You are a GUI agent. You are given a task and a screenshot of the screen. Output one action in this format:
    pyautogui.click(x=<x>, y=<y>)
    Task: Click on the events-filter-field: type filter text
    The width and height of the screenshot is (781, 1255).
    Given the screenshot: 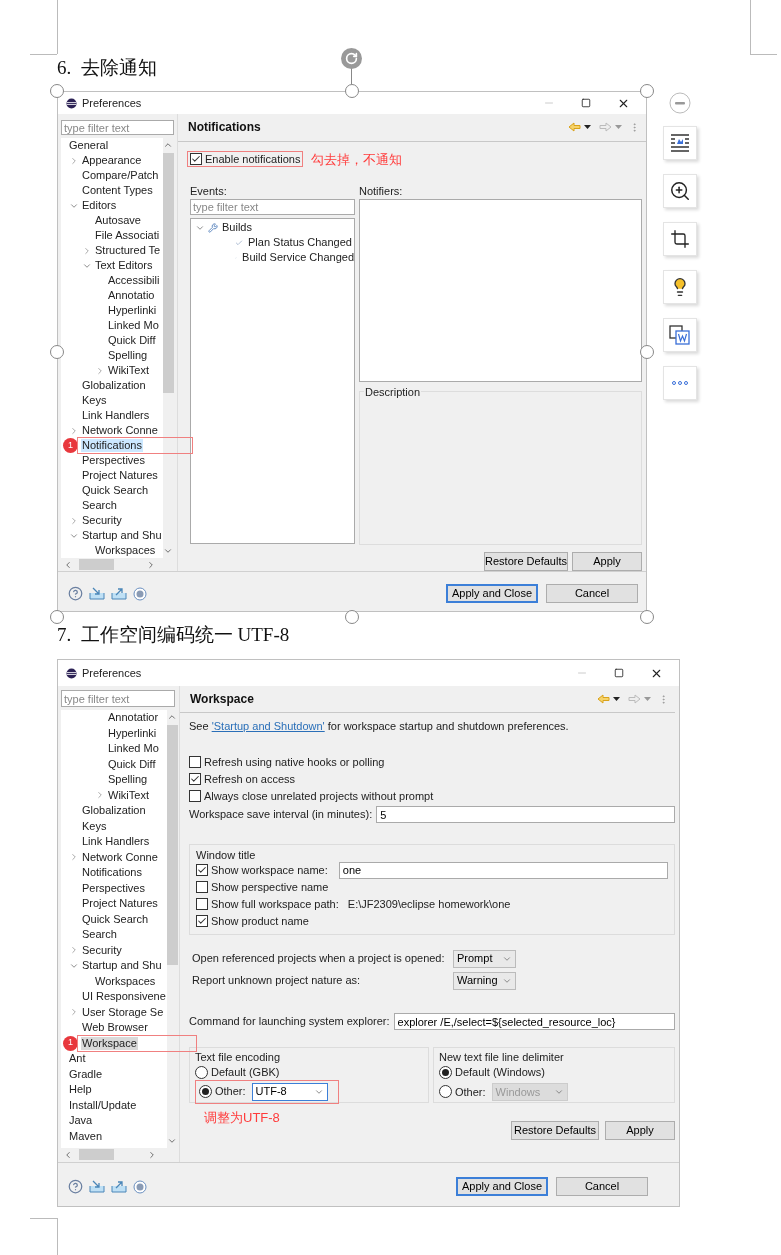 What is the action you would take?
    pyautogui.click(x=272, y=207)
    